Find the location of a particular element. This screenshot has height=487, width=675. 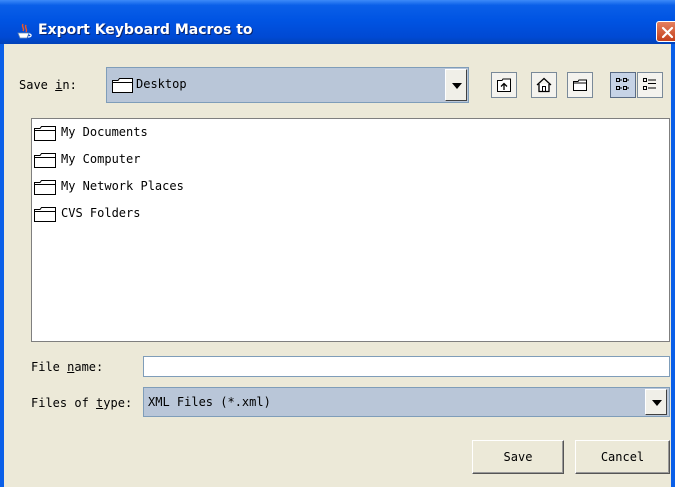

list-view-icon is located at coordinates (622, 84).